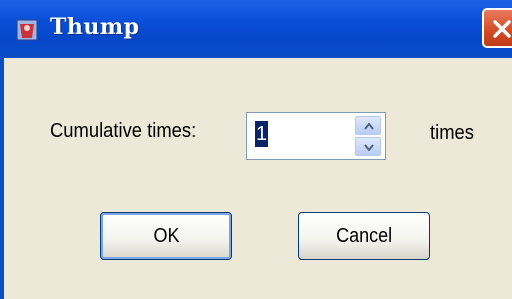 This screenshot has width=512, height=299. I want to click on cancel-button: Cancel, so click(364, 236).